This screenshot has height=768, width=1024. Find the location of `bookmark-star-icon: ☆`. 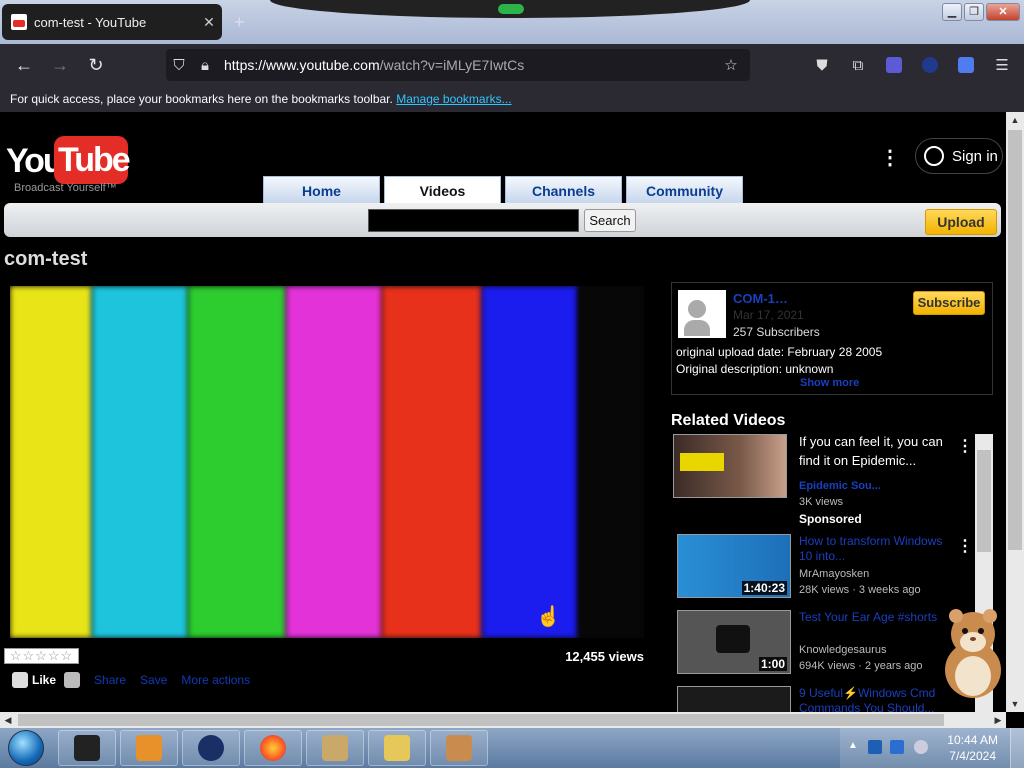

bookmark-star-icon: ☆ is located at coordinates (731, 65).